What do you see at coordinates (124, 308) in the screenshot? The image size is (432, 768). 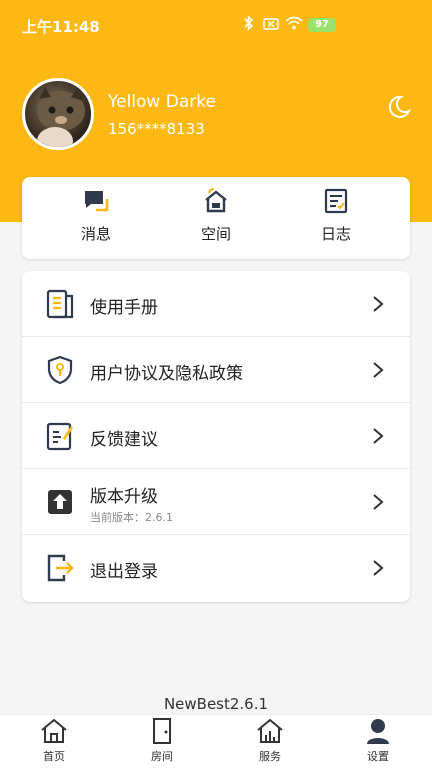 I see `menu-item-label: 使用手册` at bounding box center [124, 308].